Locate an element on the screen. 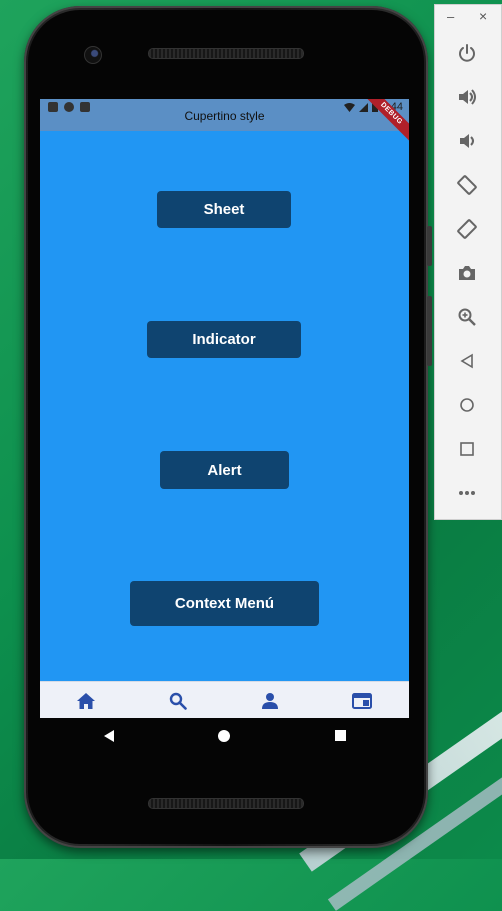 The width and height of the screenshot is (502, 911). volume-button is located at coordinates (429, 246).